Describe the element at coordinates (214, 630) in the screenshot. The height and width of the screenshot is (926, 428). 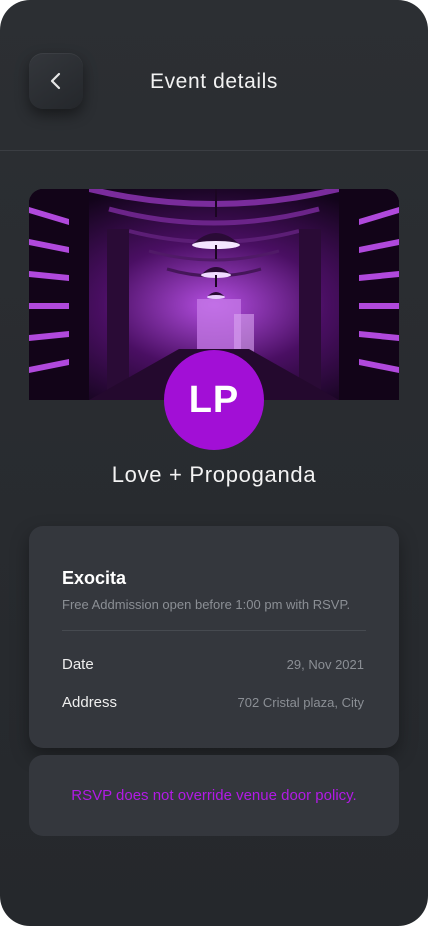
I see `card-divider` at that location.